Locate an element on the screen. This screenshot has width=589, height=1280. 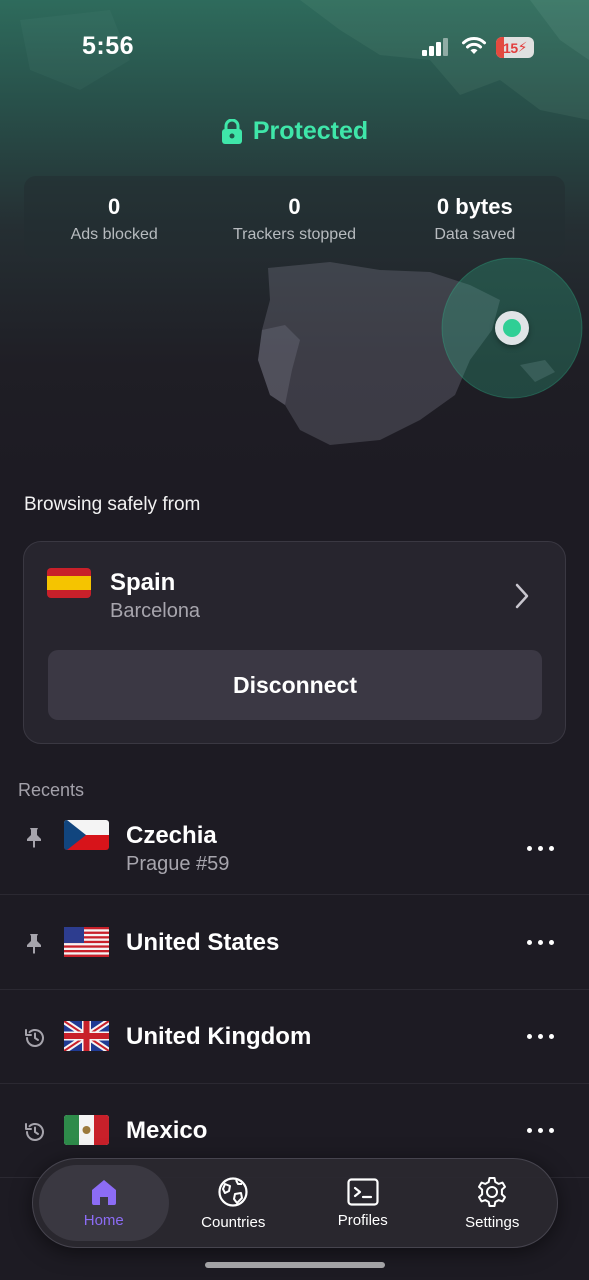
tab-label: Settings is located at coordinates (492, 1222).